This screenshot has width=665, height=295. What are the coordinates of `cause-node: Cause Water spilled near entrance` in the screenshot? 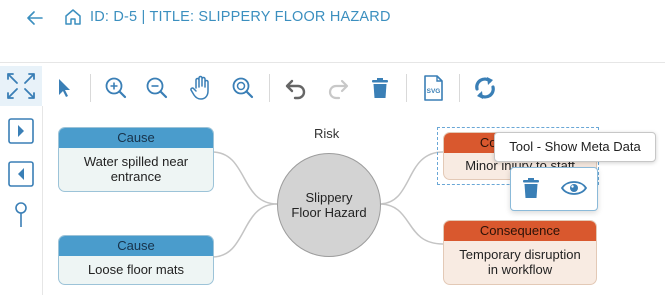 It's located at (136, 159).